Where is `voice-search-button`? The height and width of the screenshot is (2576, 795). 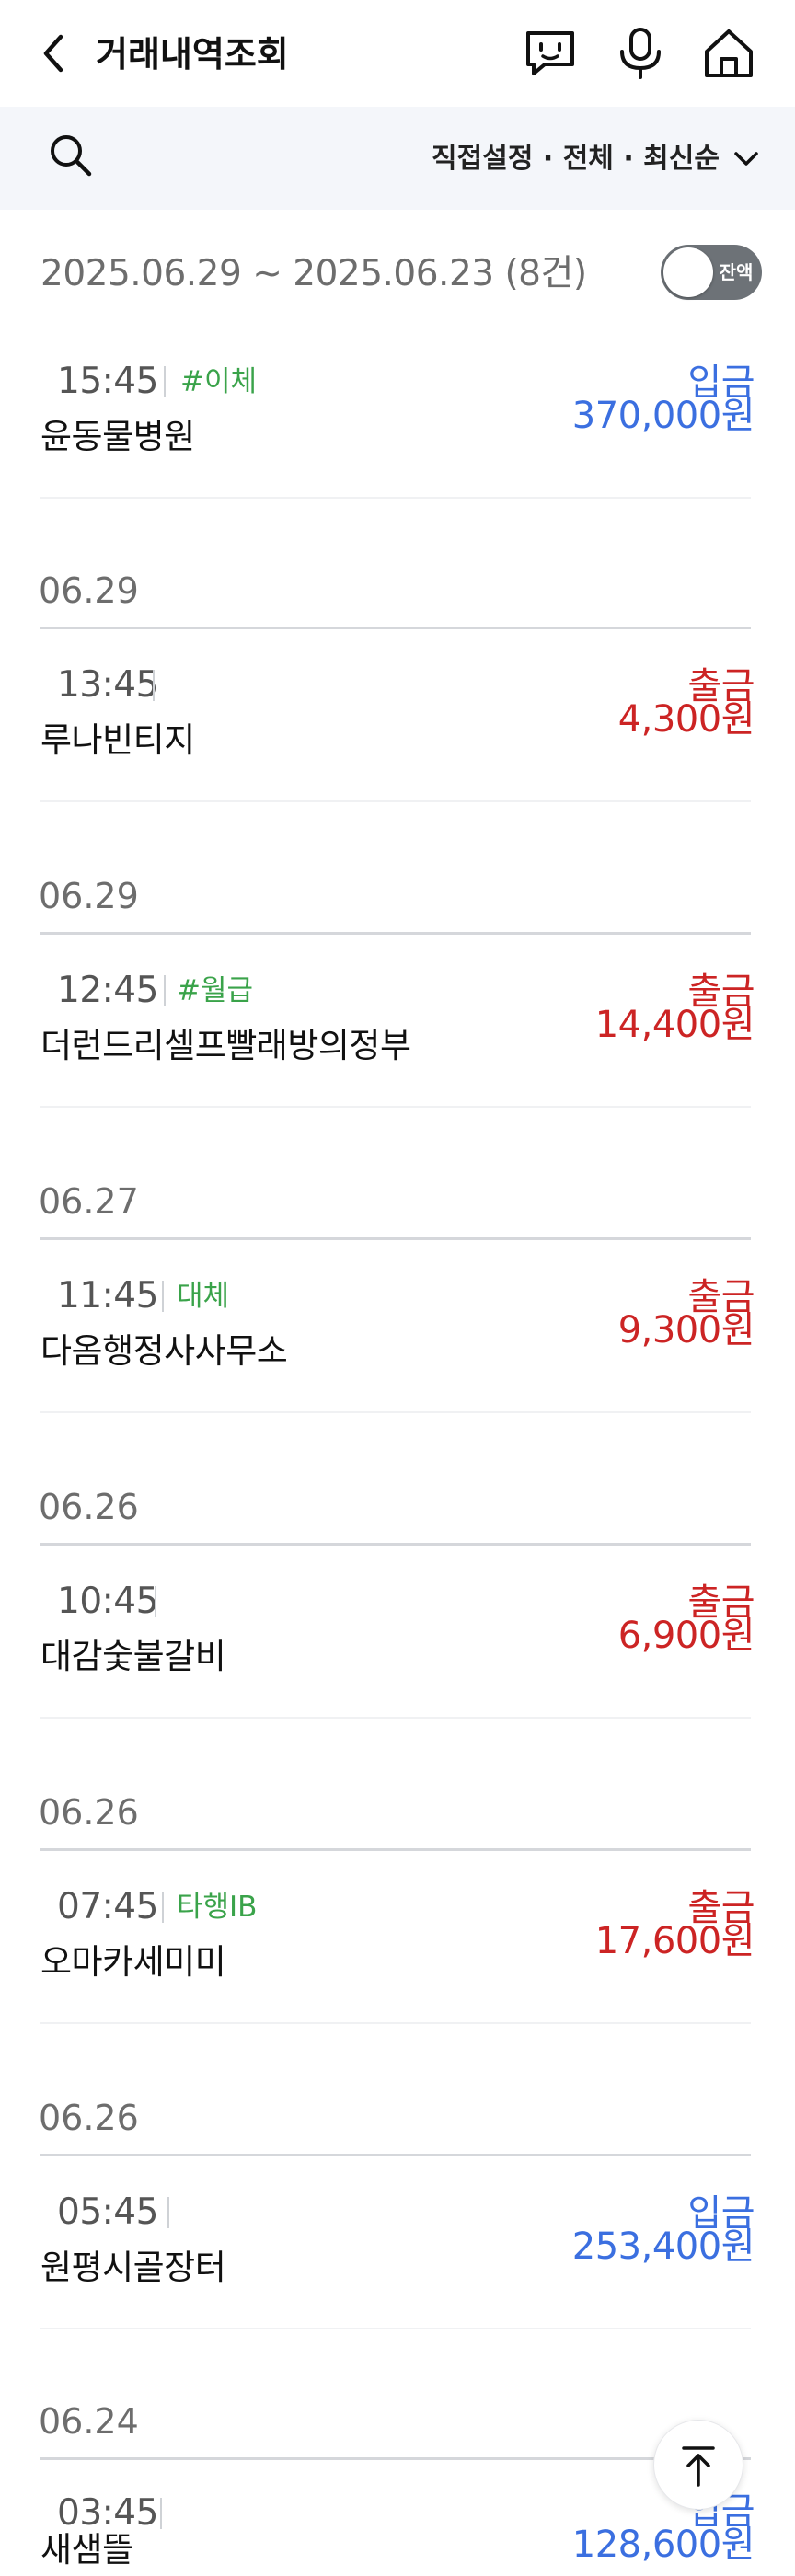
voice-search-button is located at coordinates (640, 53).